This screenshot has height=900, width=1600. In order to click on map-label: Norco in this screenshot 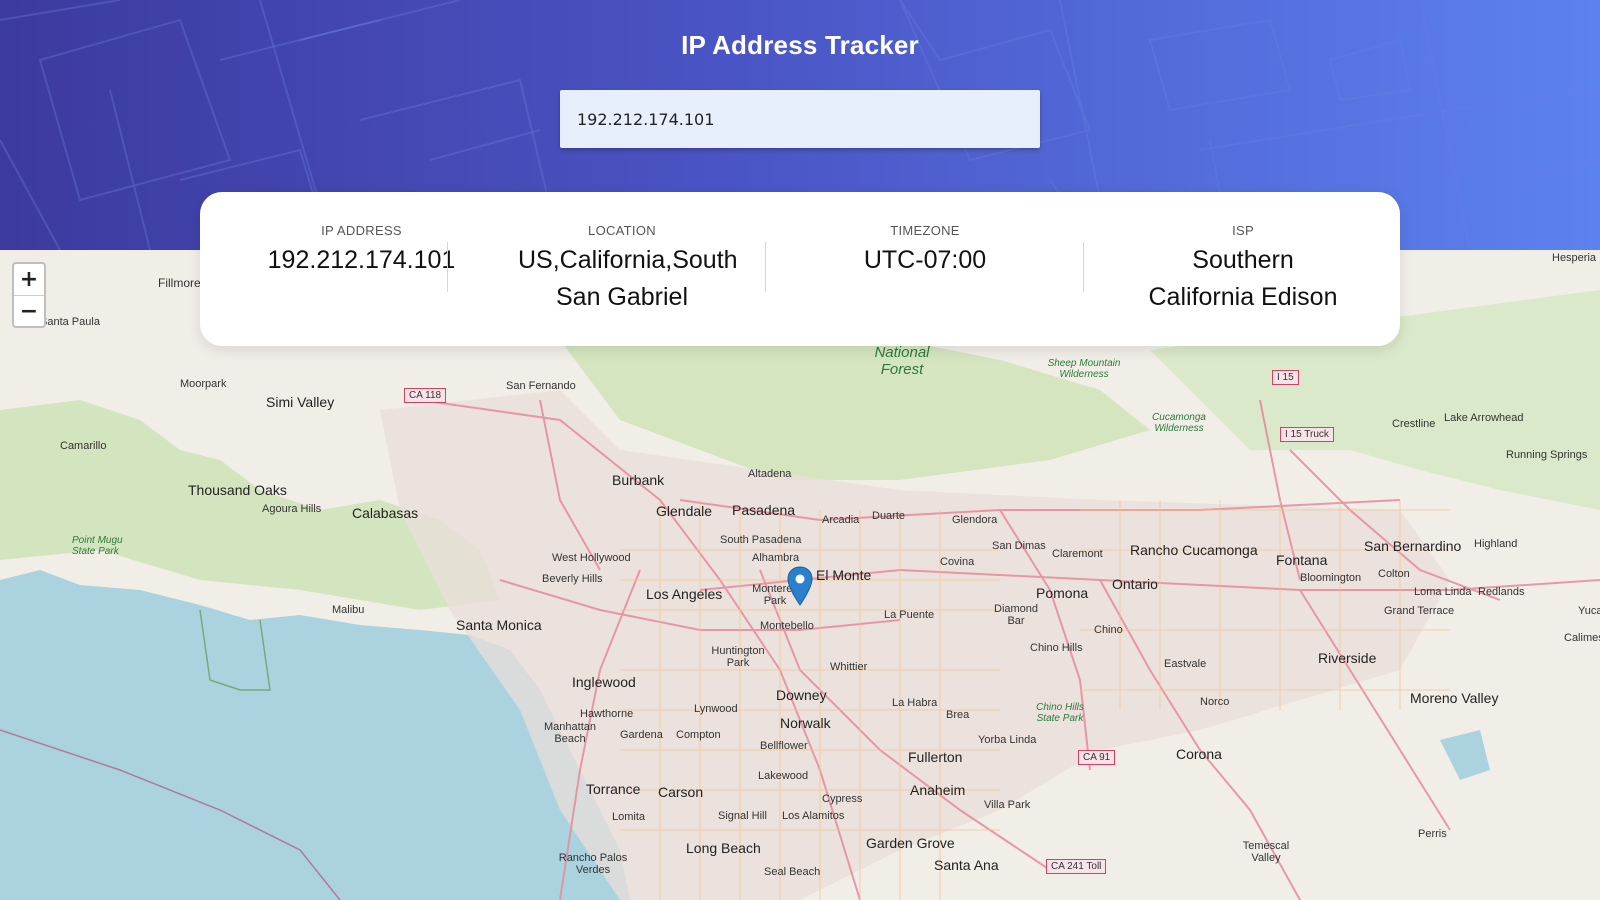, I will do `click(1215, 702)`.